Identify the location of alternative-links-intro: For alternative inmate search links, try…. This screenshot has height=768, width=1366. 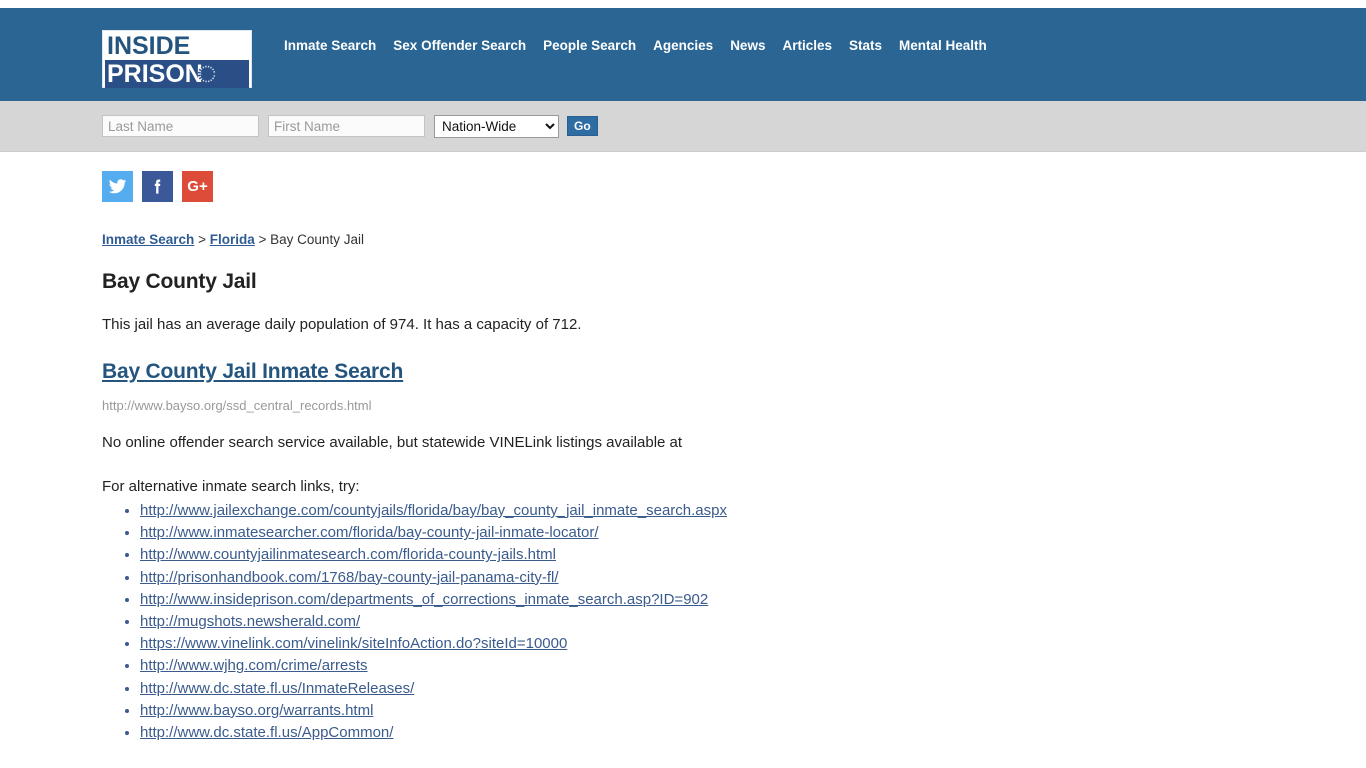
(231, 486).